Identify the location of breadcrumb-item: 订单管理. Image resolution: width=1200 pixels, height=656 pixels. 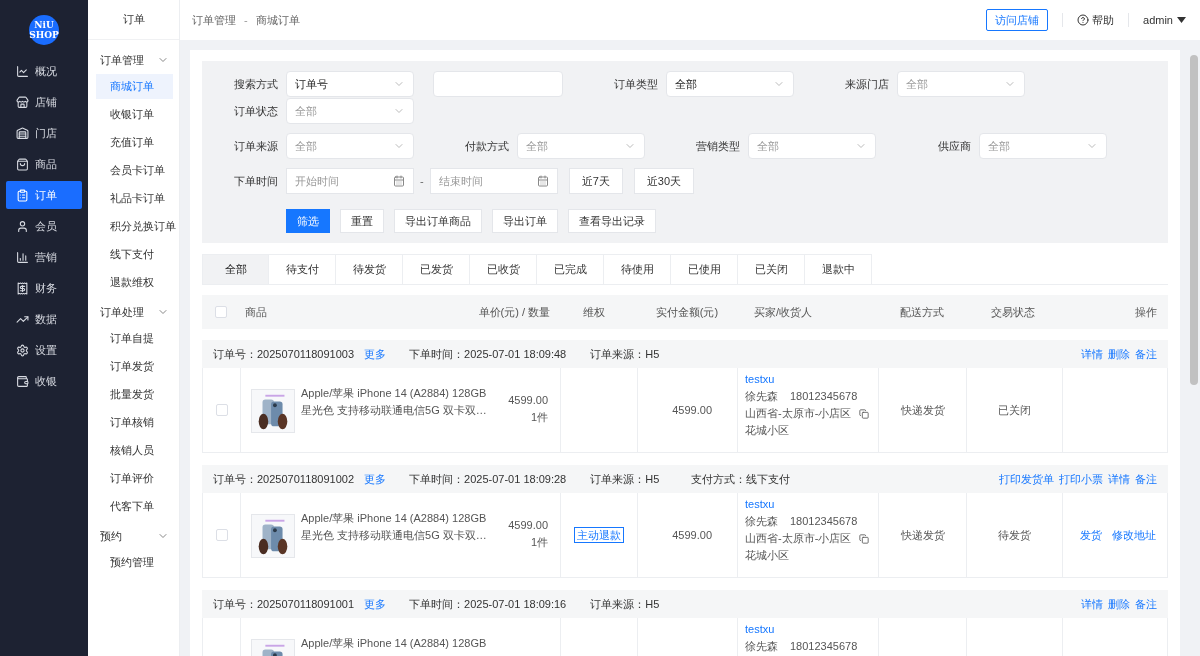
(214, 20).